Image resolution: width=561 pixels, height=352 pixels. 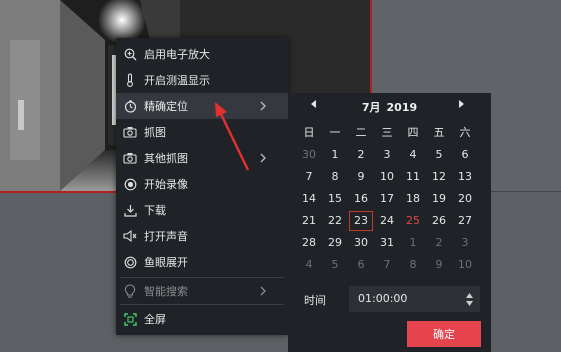 What do you see at coordinates (439, 132) in the screenshot?
I see `weekday-header: 五` at bounding box center [439, 132].